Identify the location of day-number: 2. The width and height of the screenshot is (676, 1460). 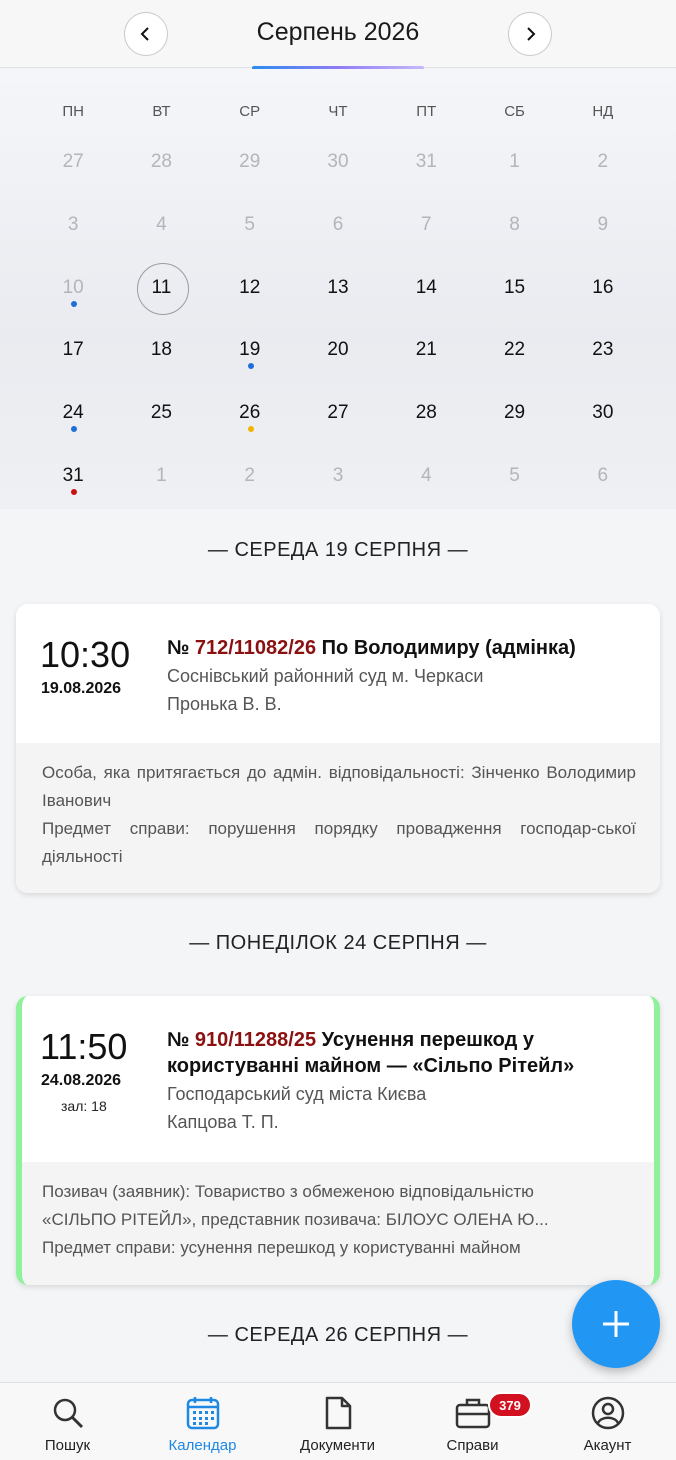
(249, 475).